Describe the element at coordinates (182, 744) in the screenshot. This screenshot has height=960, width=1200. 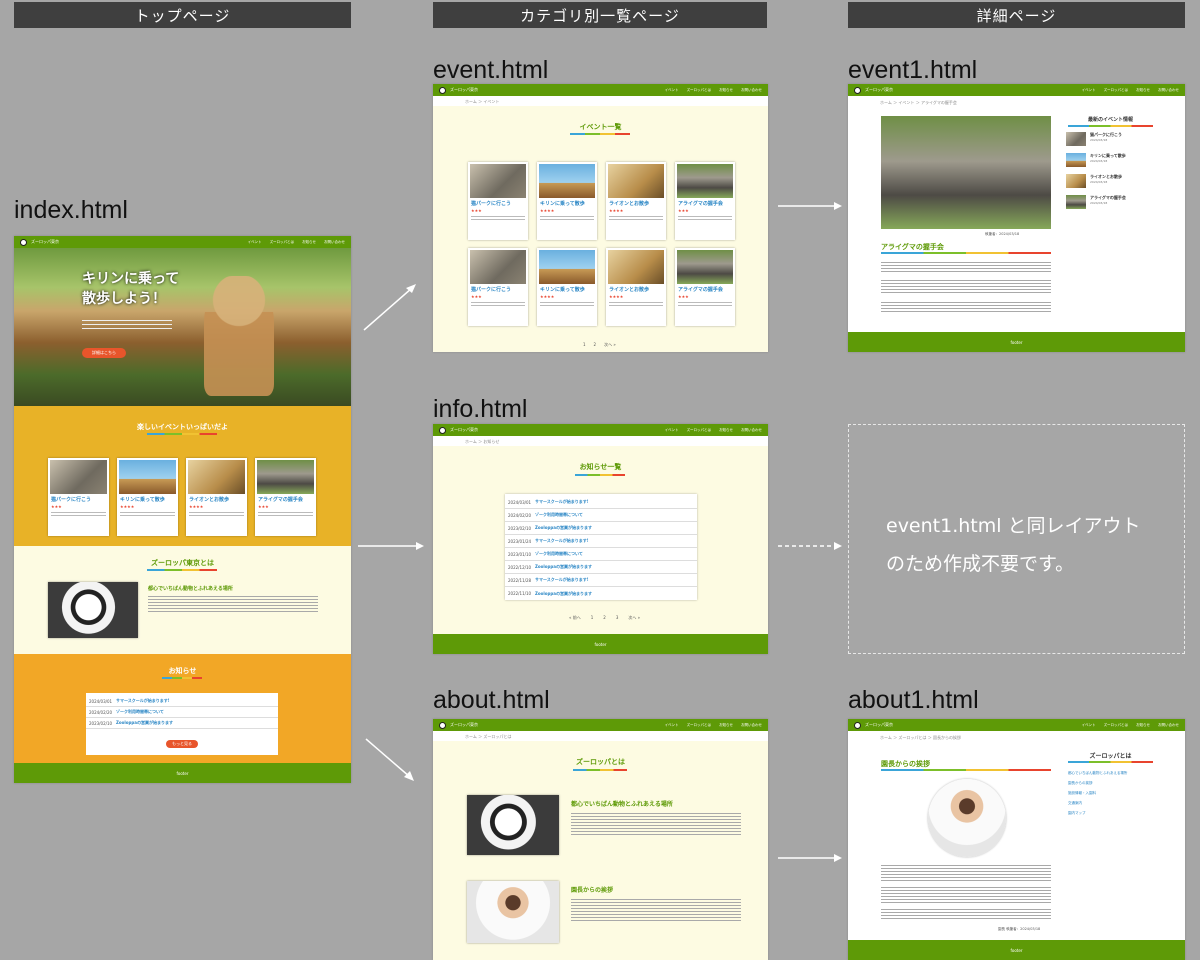
I see `info-more-button: もっと見る` at that location.